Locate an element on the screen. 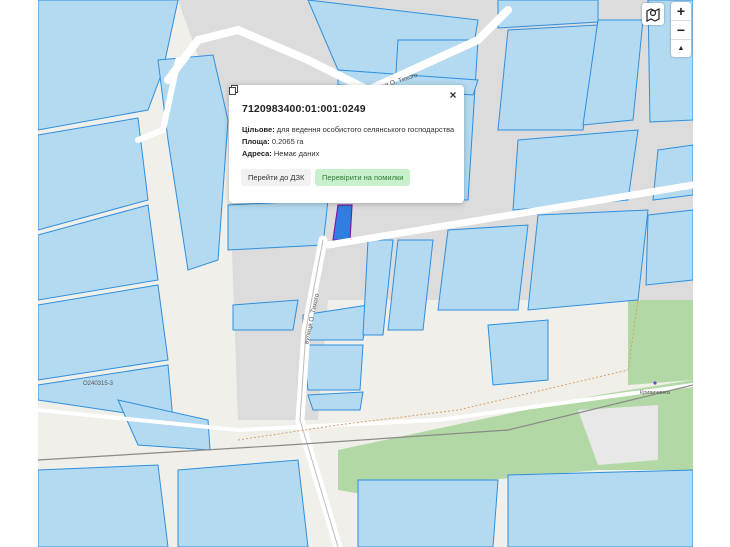  road-code-label: О240315-3 is located at coordinates (98, 384).